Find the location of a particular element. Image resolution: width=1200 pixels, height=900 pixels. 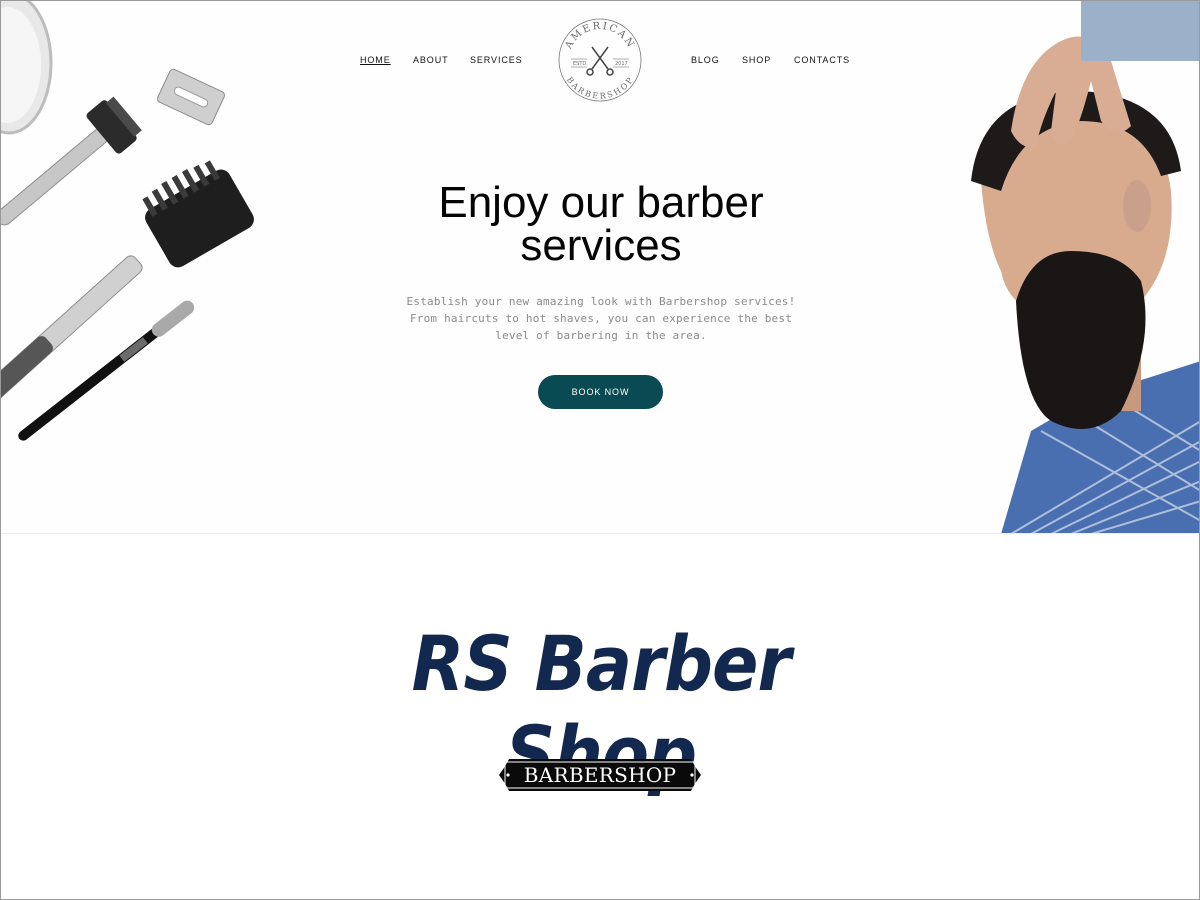

hero-title: Enjoy our barber services is located at coordinates (601, 224).